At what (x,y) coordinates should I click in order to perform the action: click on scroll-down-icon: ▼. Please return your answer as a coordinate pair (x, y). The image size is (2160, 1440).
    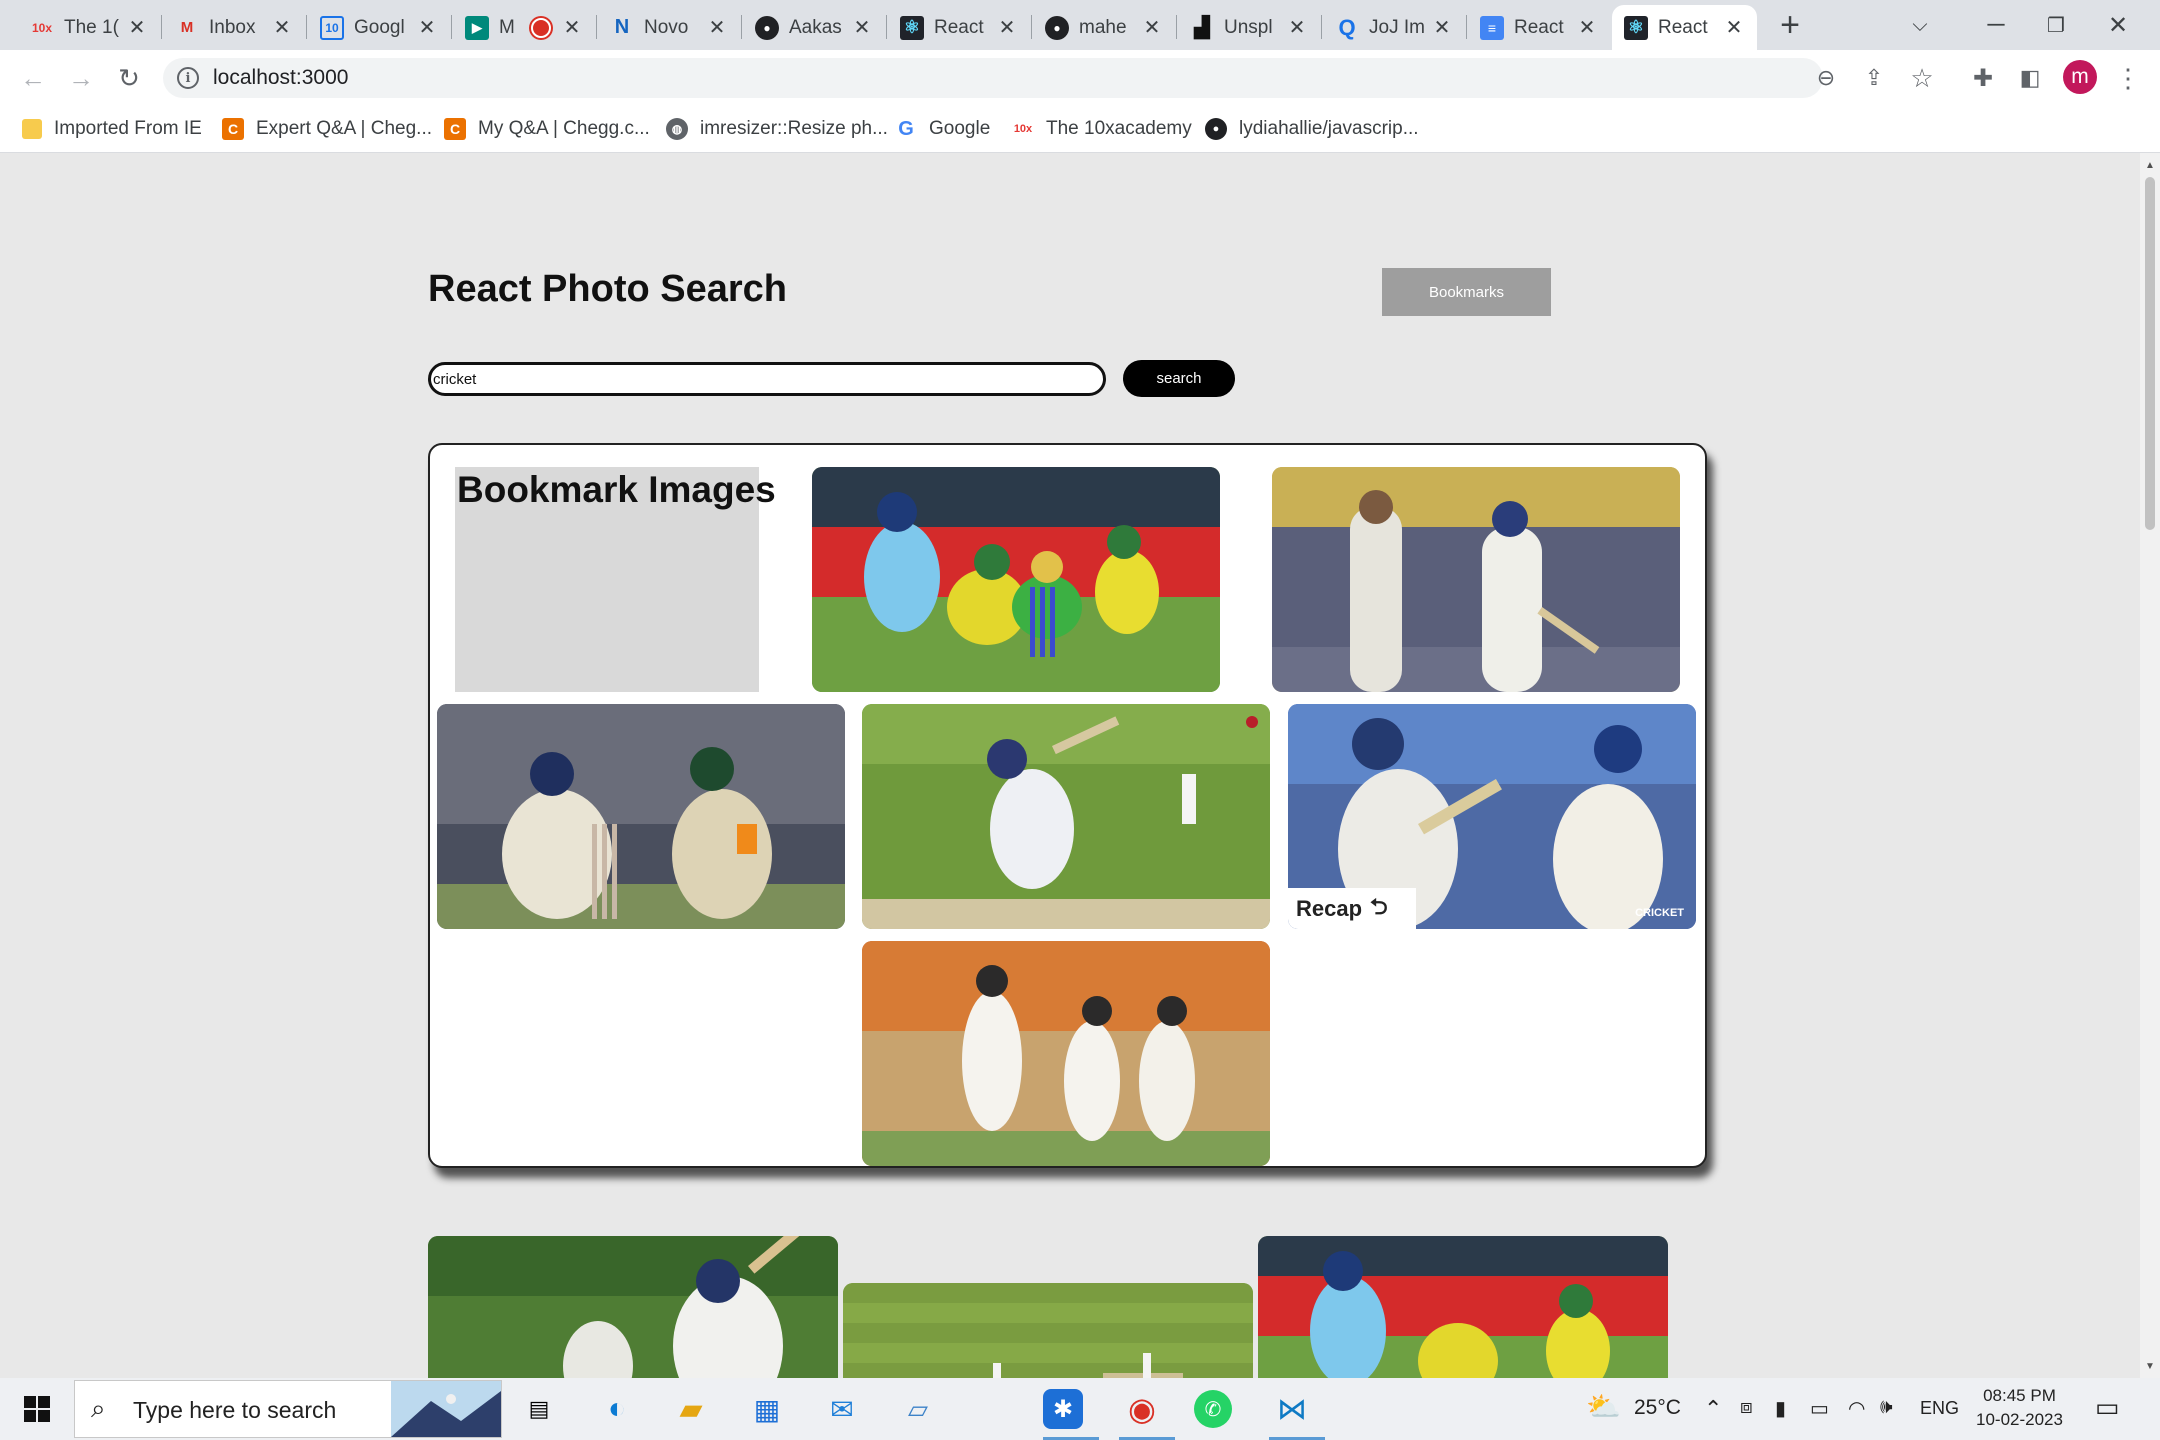
    Looking at the image, I should click on (2150, 1366).